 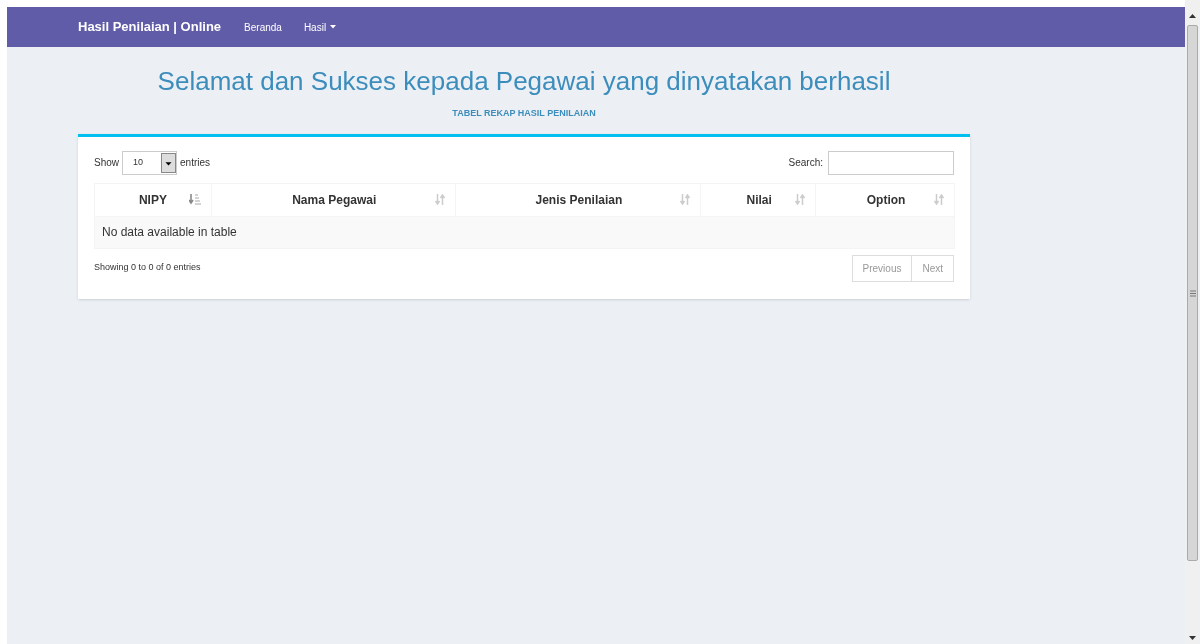 What do you see at coordinates (524, 113) in the screenshot?
I see `table-caption: TABEL REKAP HASIL PENILAIAN` at bounding box center [524, 113].